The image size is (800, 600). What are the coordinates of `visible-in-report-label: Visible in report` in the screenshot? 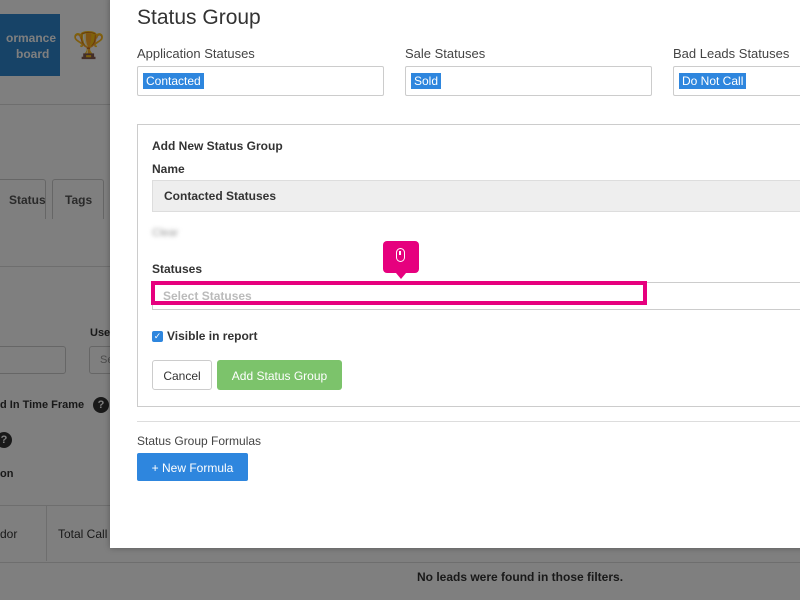 It's located at (212, 336).